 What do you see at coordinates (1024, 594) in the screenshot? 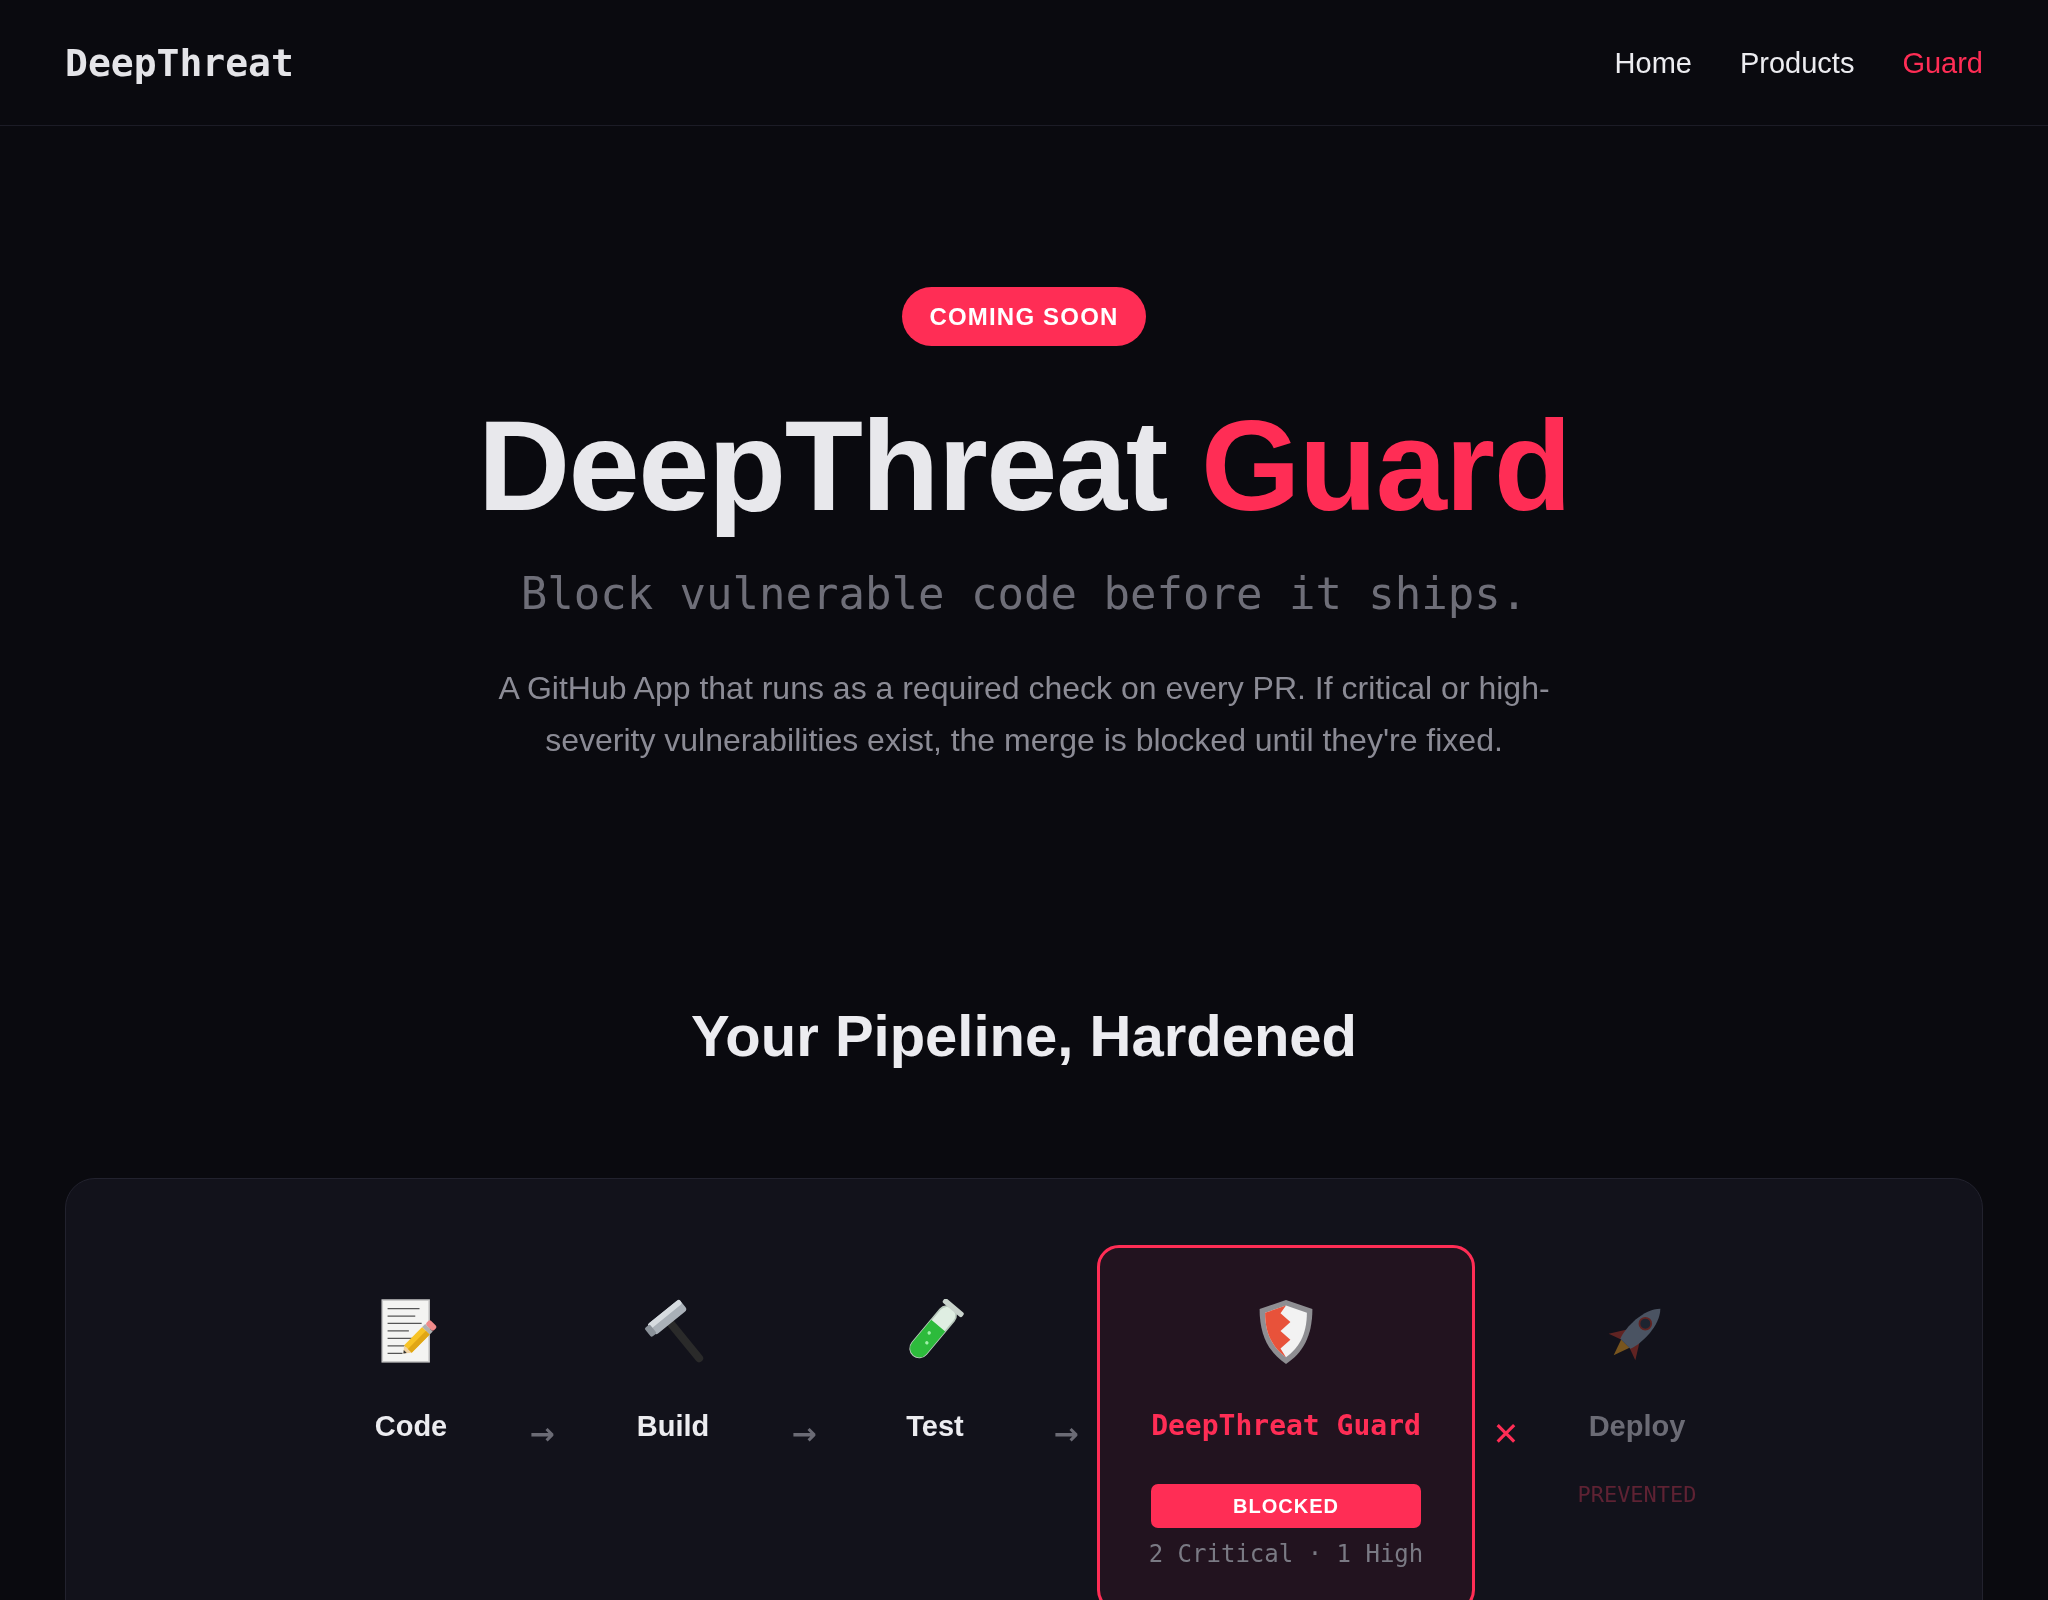
I see `hero-tagline: Block vulnerable code before it ships.` at bounding box center [1024, 594].